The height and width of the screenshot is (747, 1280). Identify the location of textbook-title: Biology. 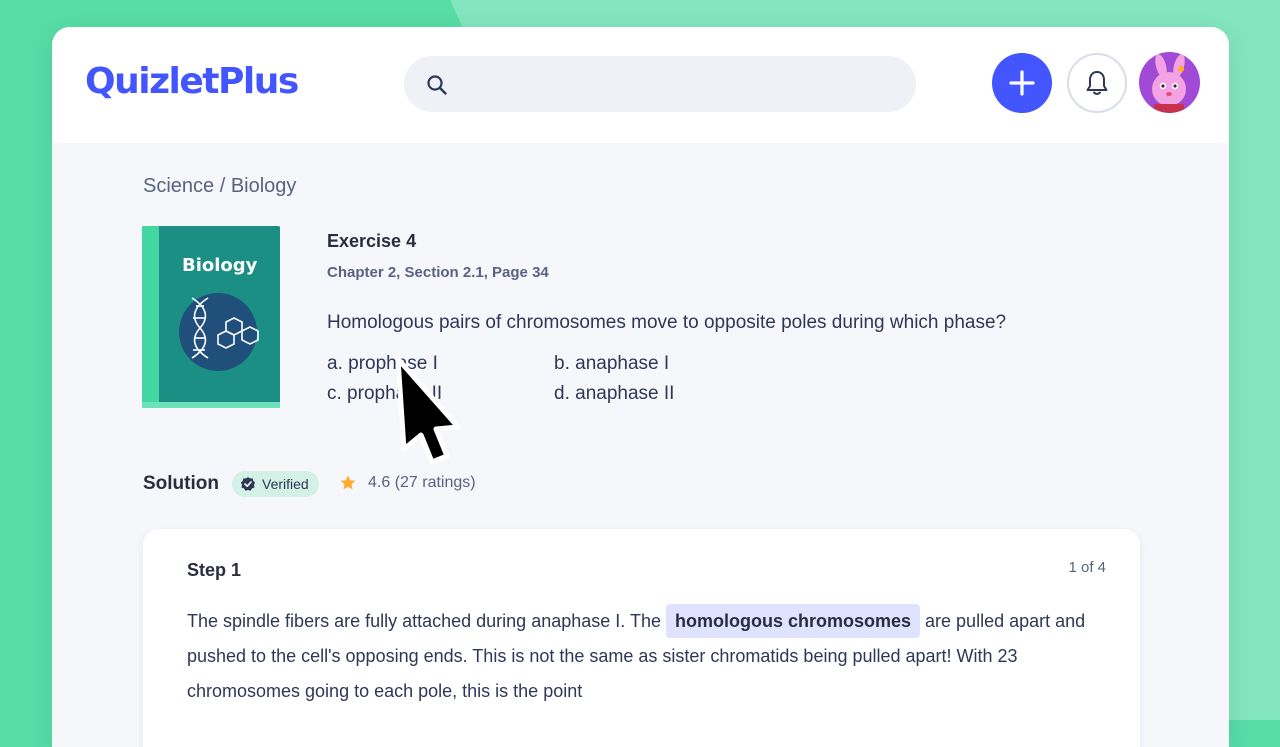
(220, 265).